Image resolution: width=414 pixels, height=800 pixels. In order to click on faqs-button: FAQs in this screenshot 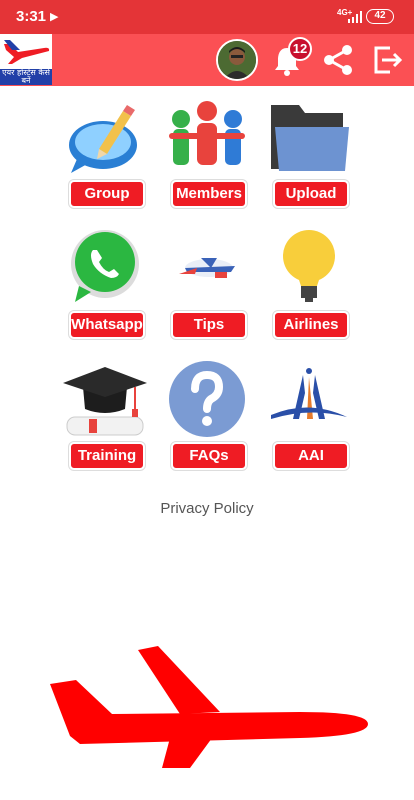, I will do `click(209, 456)`.